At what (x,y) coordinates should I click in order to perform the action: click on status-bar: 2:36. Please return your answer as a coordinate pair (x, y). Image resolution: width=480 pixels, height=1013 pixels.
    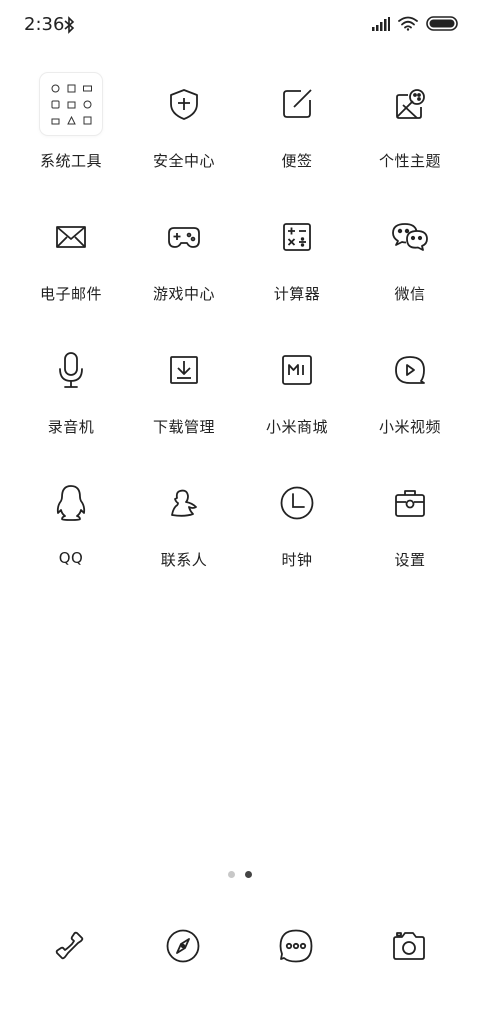
    Looking at the image, I should click on (240, 26).